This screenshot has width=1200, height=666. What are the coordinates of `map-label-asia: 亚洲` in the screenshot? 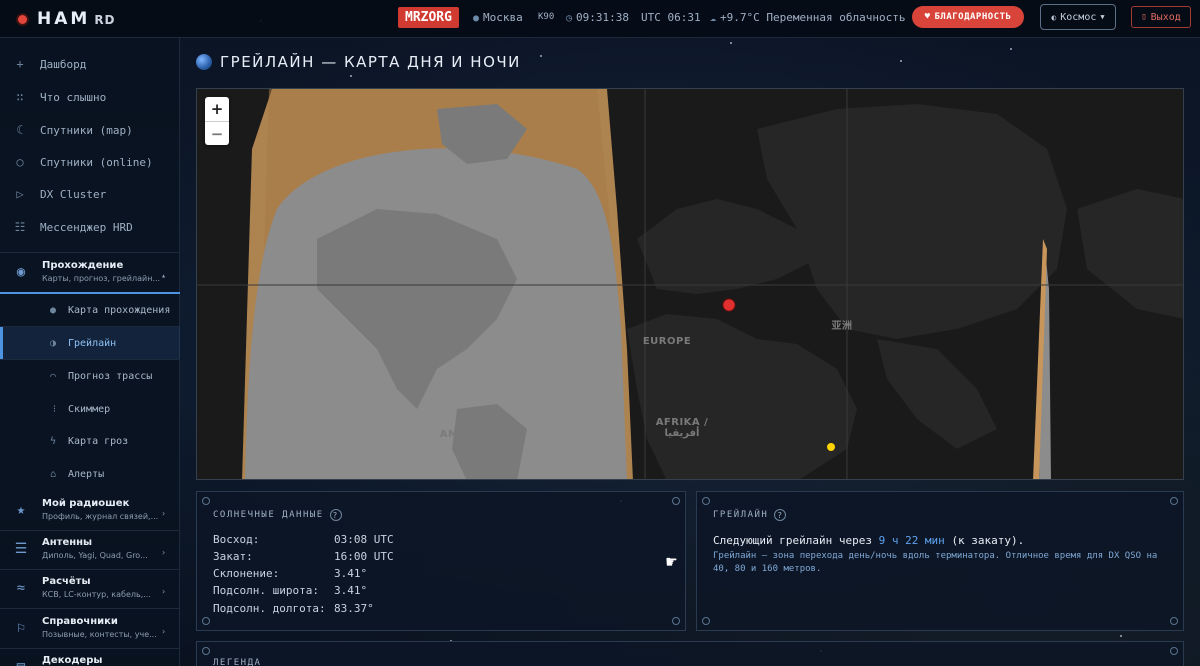 It's located at (842, 326).